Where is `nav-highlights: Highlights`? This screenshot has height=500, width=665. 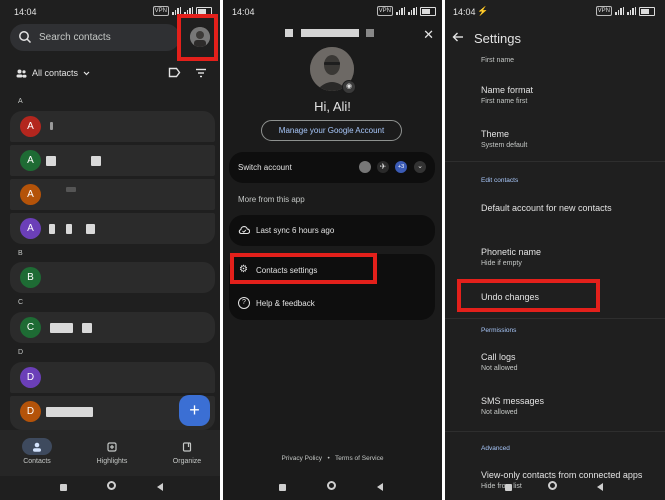
nav-highlights: Highlights is located at coordinates (112, 447).